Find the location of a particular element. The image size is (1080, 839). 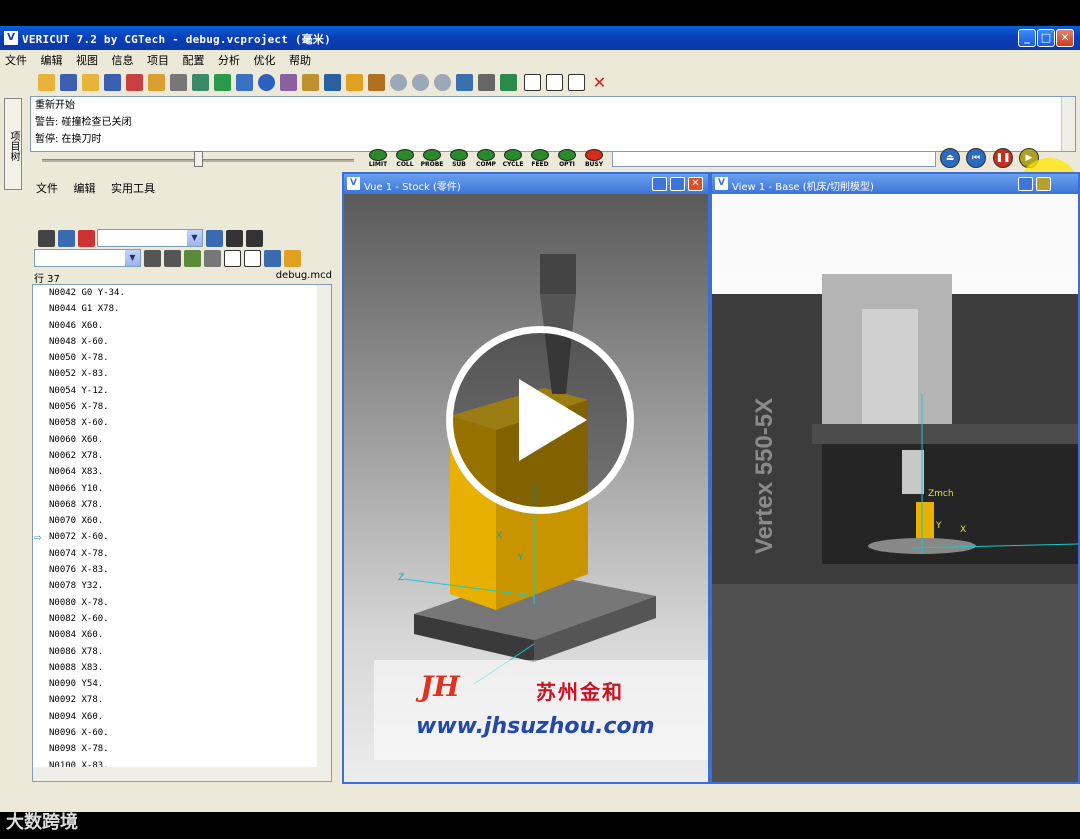

led-cycle: CYCLE is located at coordinates (513, 159).